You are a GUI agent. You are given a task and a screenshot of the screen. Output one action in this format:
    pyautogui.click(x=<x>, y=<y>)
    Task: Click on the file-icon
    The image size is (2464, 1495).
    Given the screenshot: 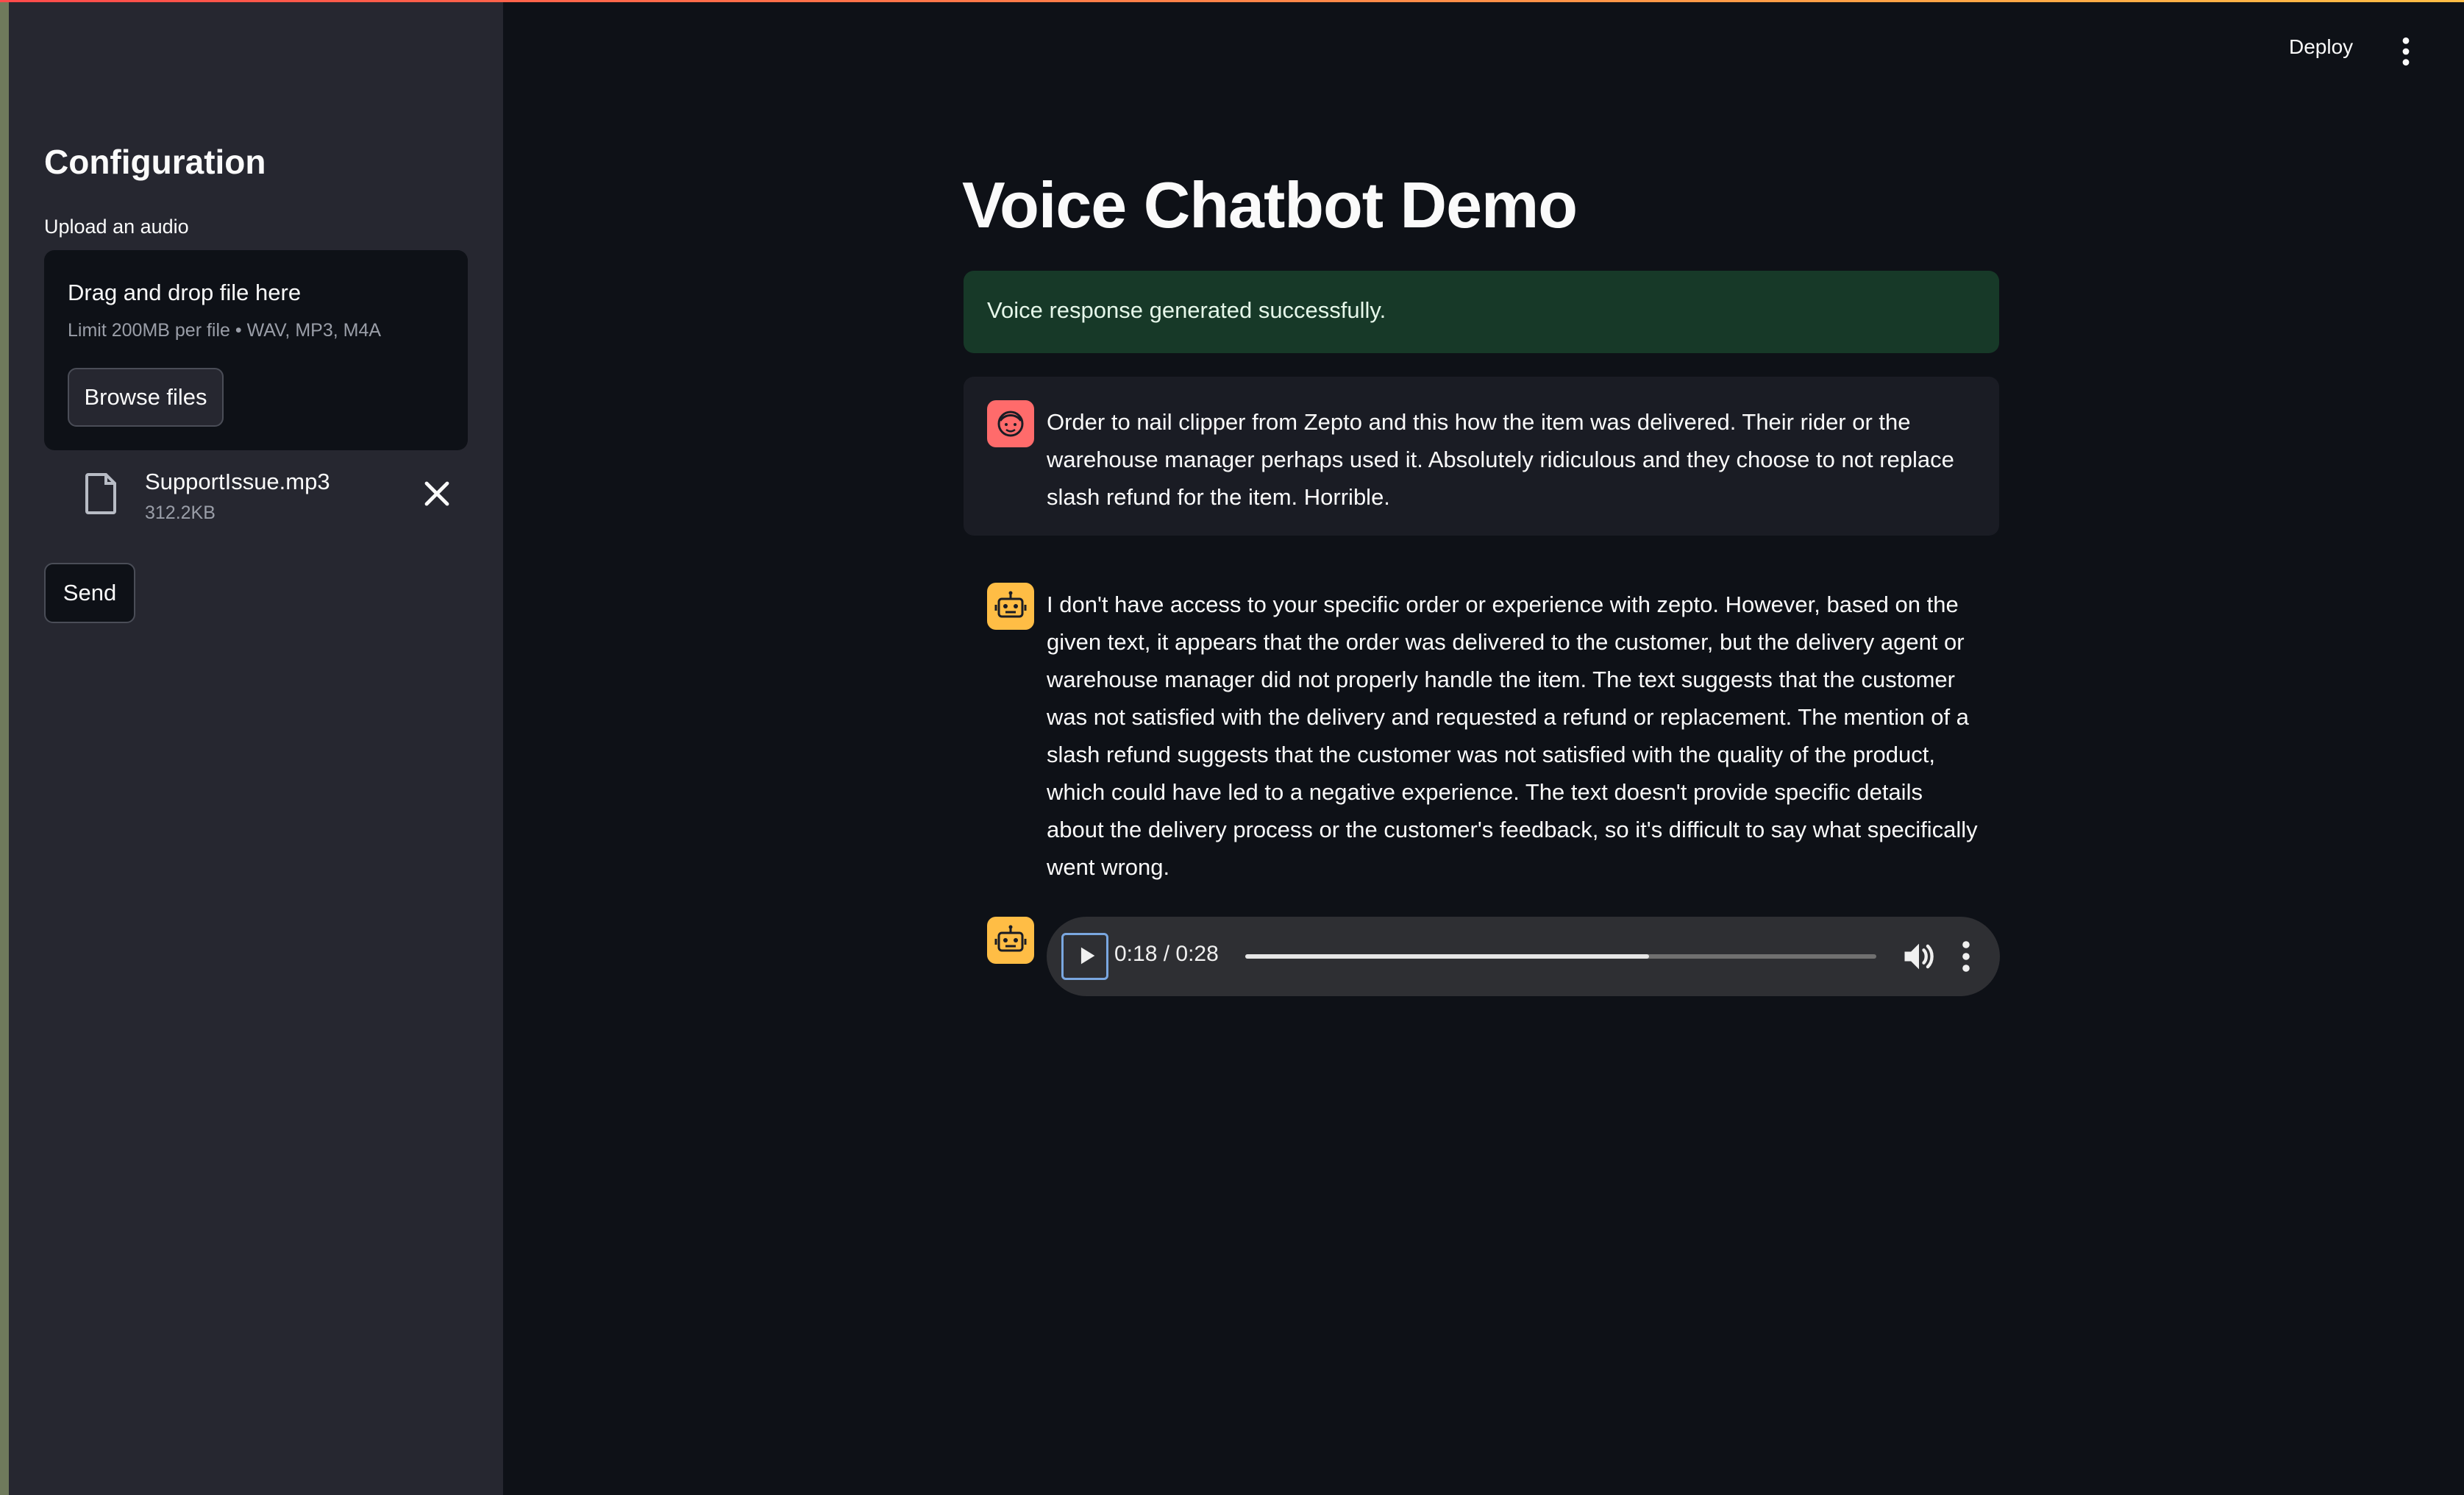 What is the action you would take?
    pyautogui.click(x=100, y=494)
    